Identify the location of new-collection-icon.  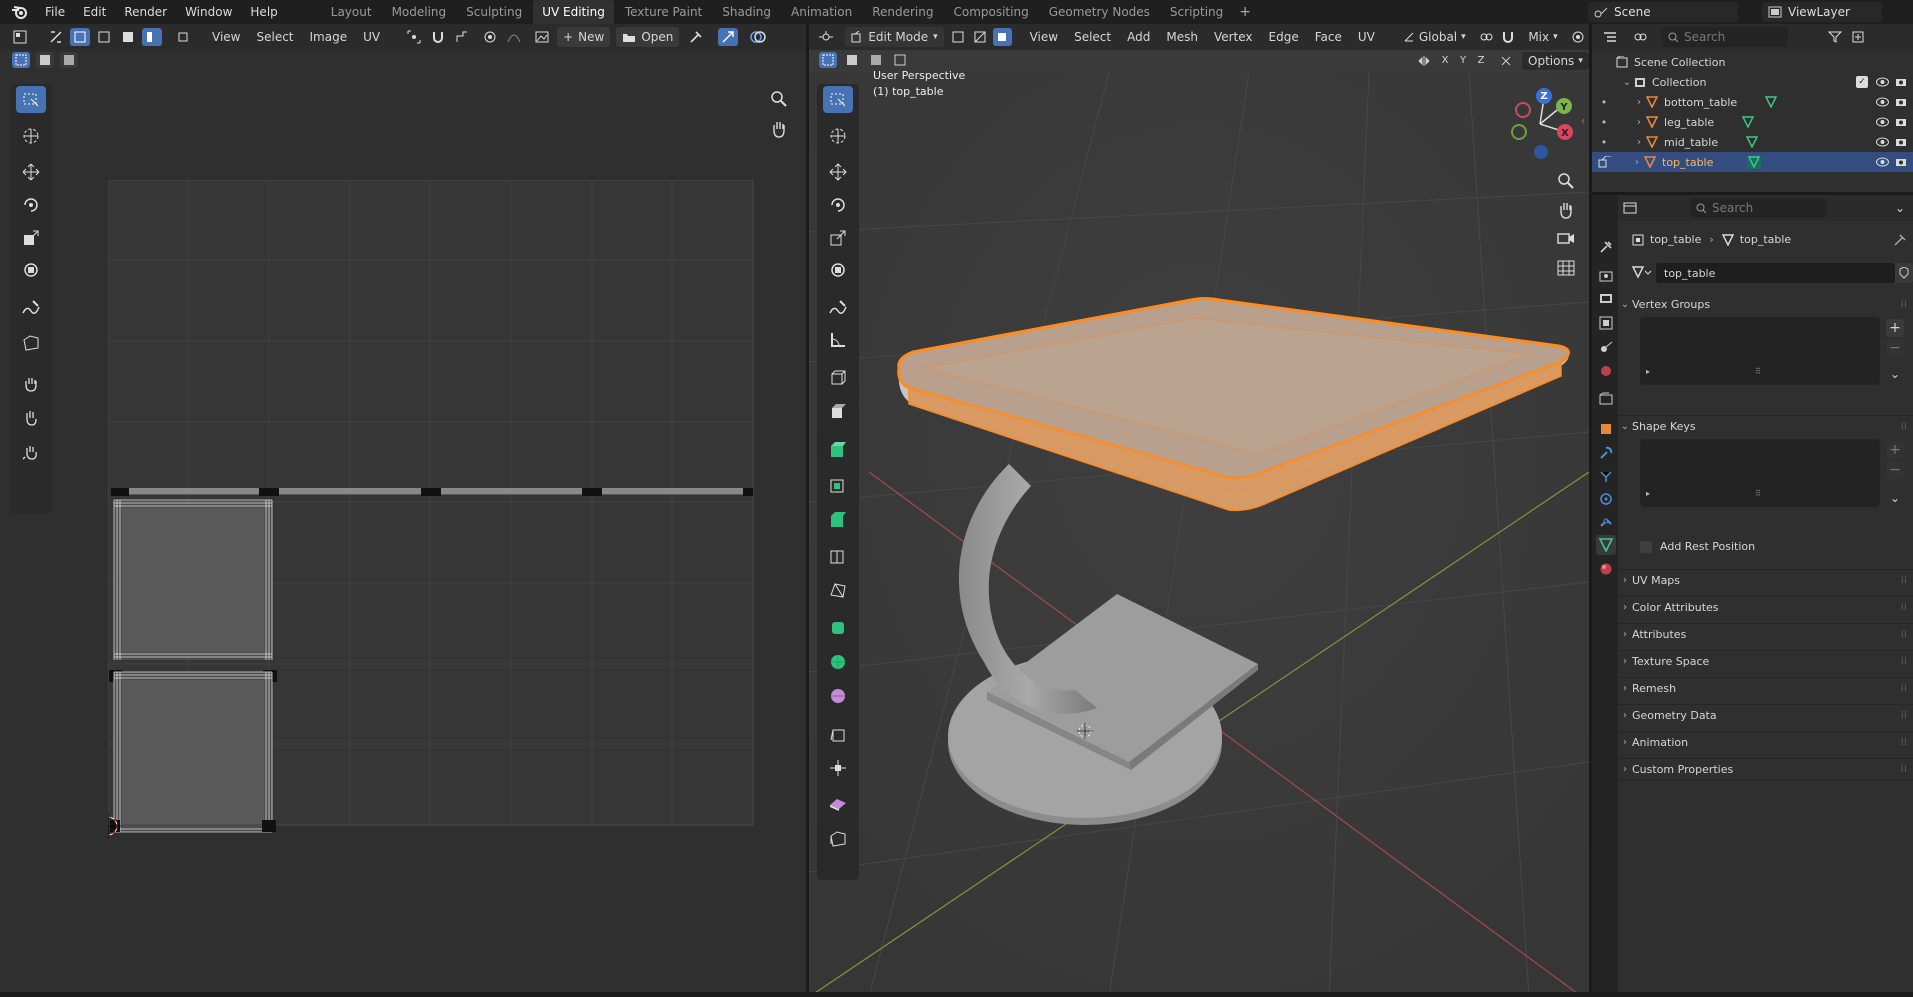
(1859, 37).